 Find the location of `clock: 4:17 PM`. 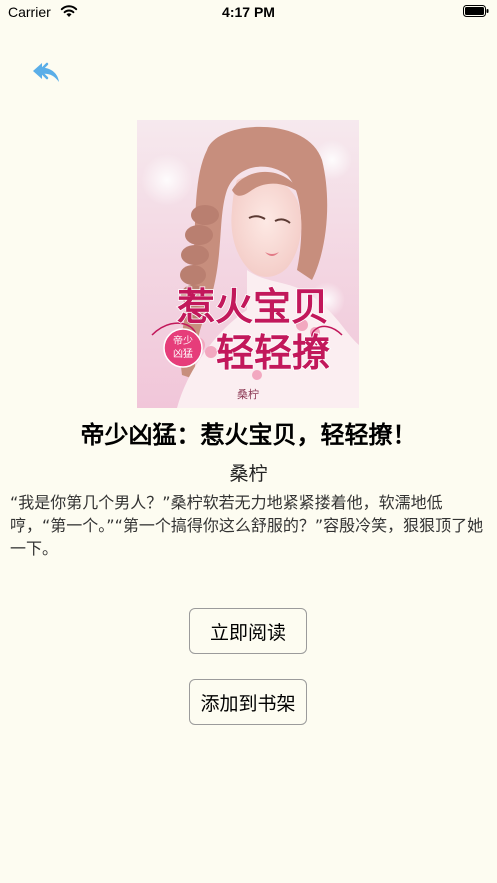

clock: 4:17 PM is located at coordinates (248, 12).